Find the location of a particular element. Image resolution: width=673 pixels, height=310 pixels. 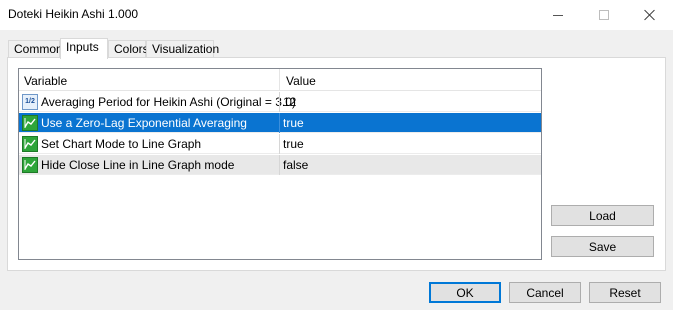

maximize-icon is located at coordinates (604, 15).